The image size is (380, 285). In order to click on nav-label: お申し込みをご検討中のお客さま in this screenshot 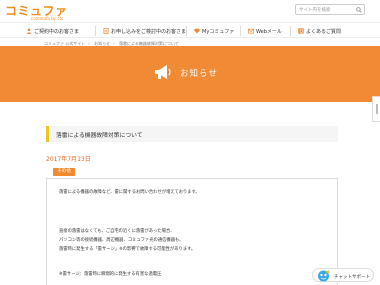, I will do `click(149, 31)`.